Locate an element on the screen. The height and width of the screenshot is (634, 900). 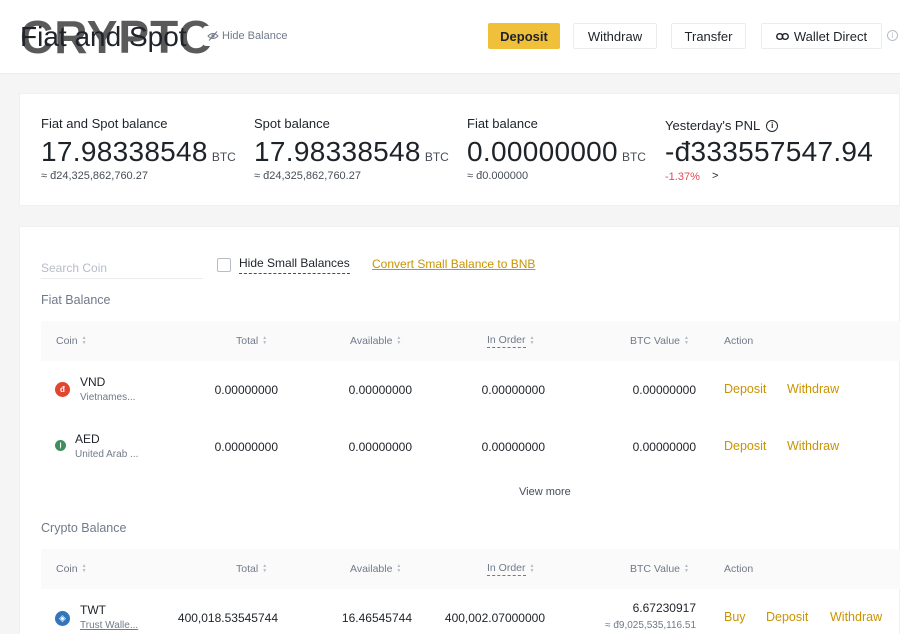
fiat-and-spot-label: Fiat and Spot balance is located at coordinates (104, 123).